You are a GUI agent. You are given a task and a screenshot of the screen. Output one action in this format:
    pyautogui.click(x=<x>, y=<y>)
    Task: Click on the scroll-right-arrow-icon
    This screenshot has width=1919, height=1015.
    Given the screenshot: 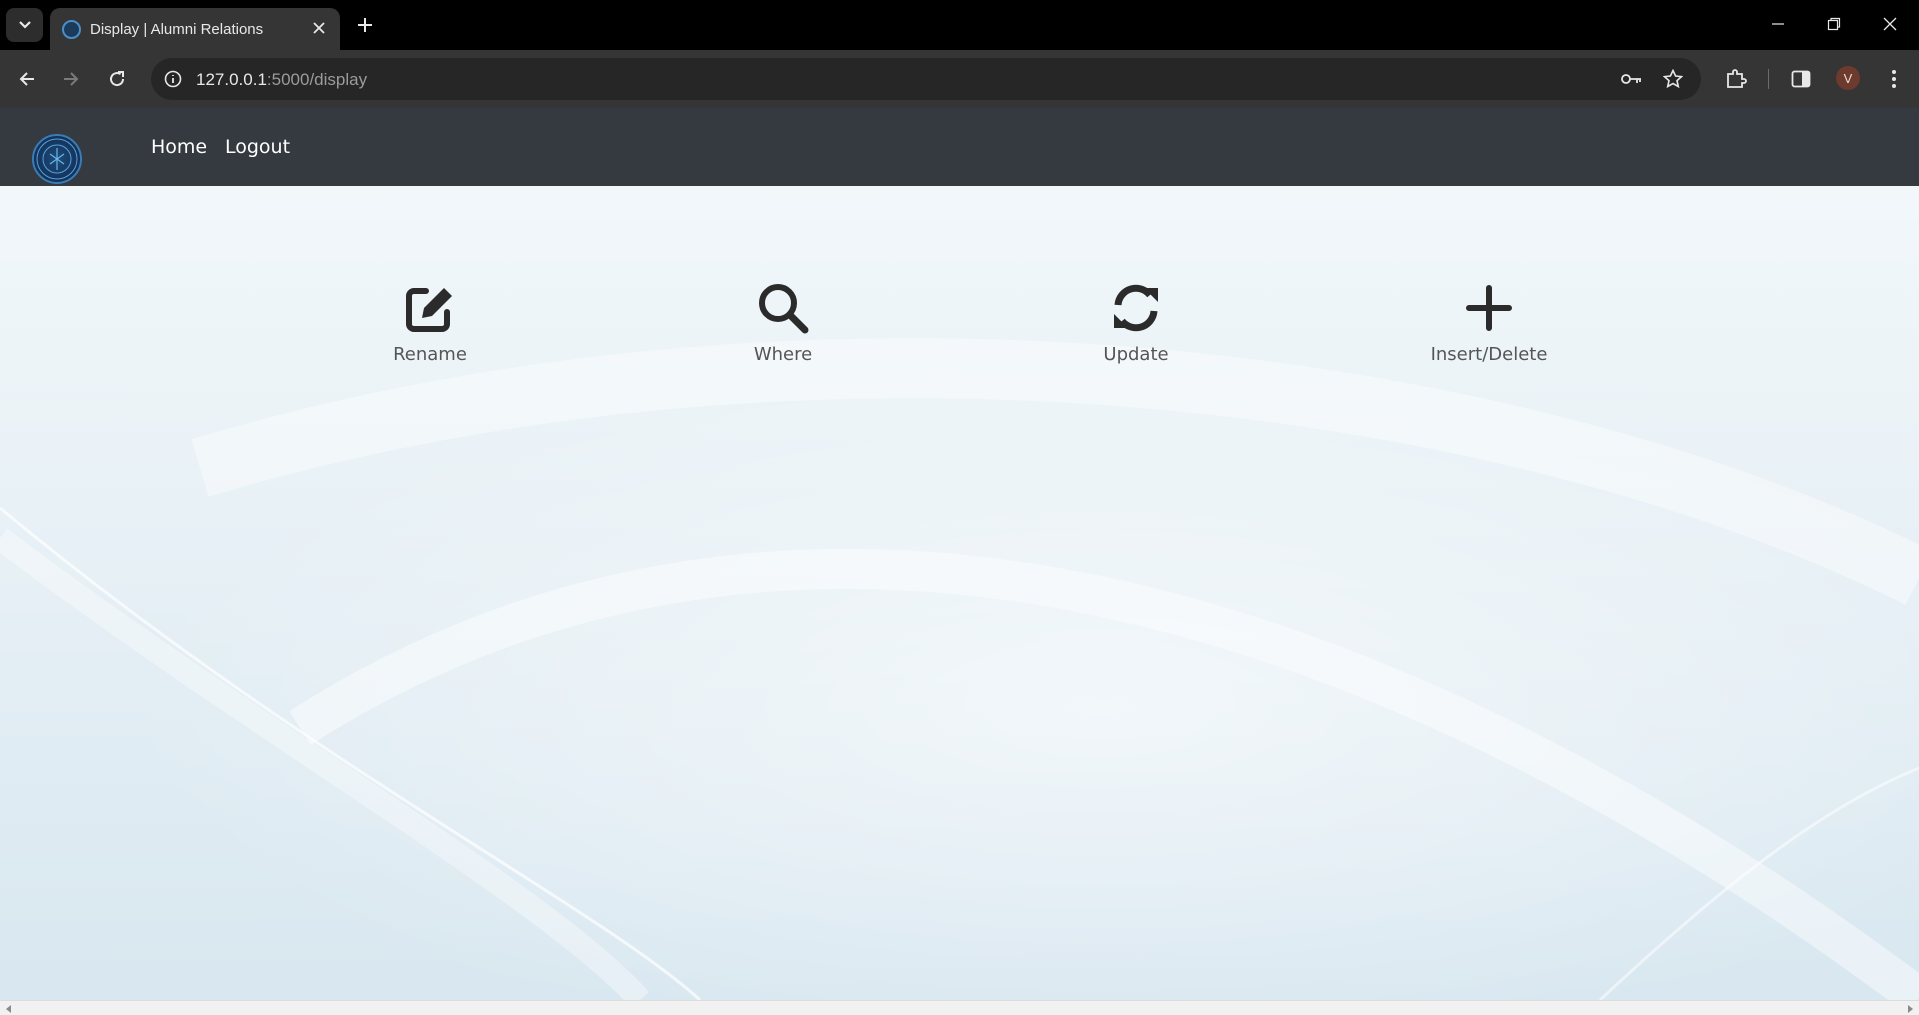 What is the action you would take?
    pyautogui.click(x=1909, y=1008)
    